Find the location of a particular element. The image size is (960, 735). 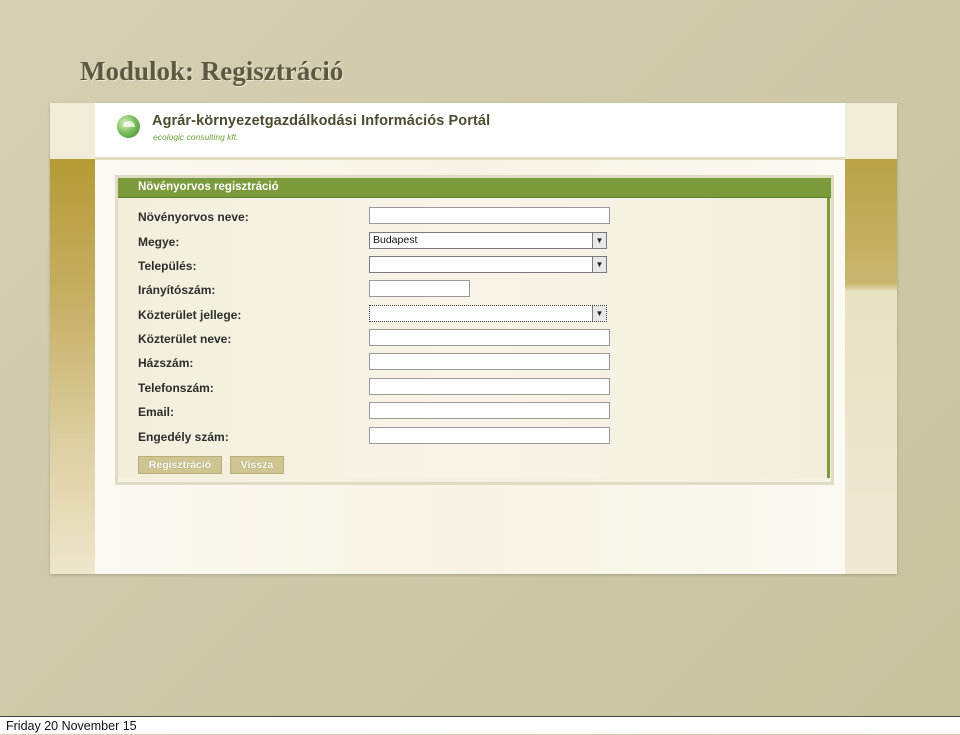

row-house-number: Házszám: is located at coordinates (418, 363).